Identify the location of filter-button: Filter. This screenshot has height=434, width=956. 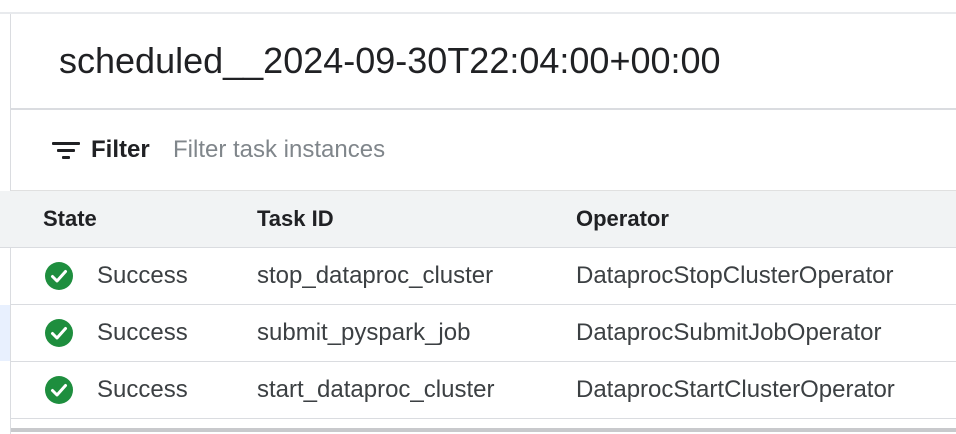
(100, 150).